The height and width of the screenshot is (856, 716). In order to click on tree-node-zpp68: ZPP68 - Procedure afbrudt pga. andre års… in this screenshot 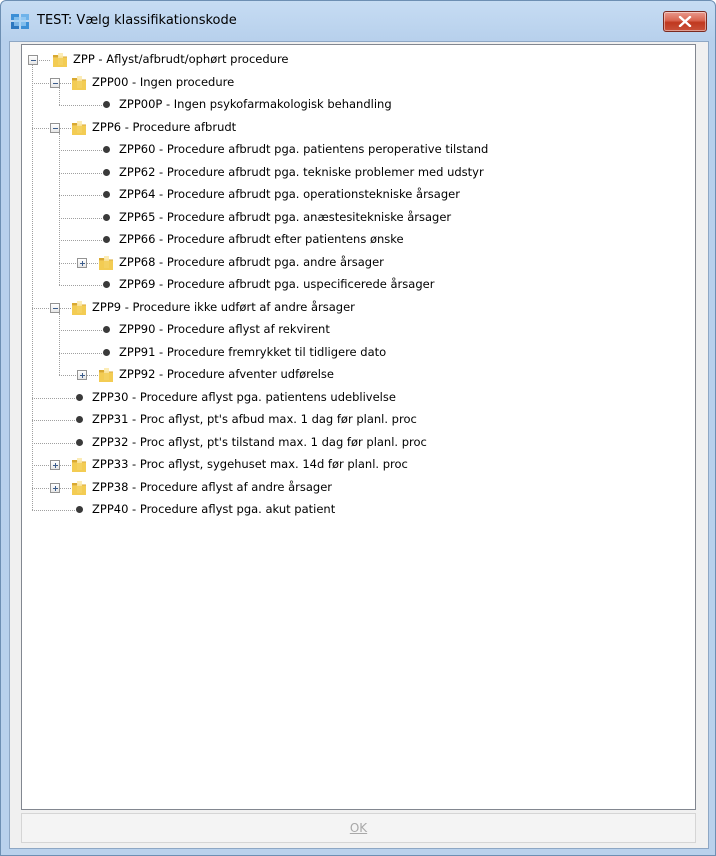, I will do `click(352, 263)`.